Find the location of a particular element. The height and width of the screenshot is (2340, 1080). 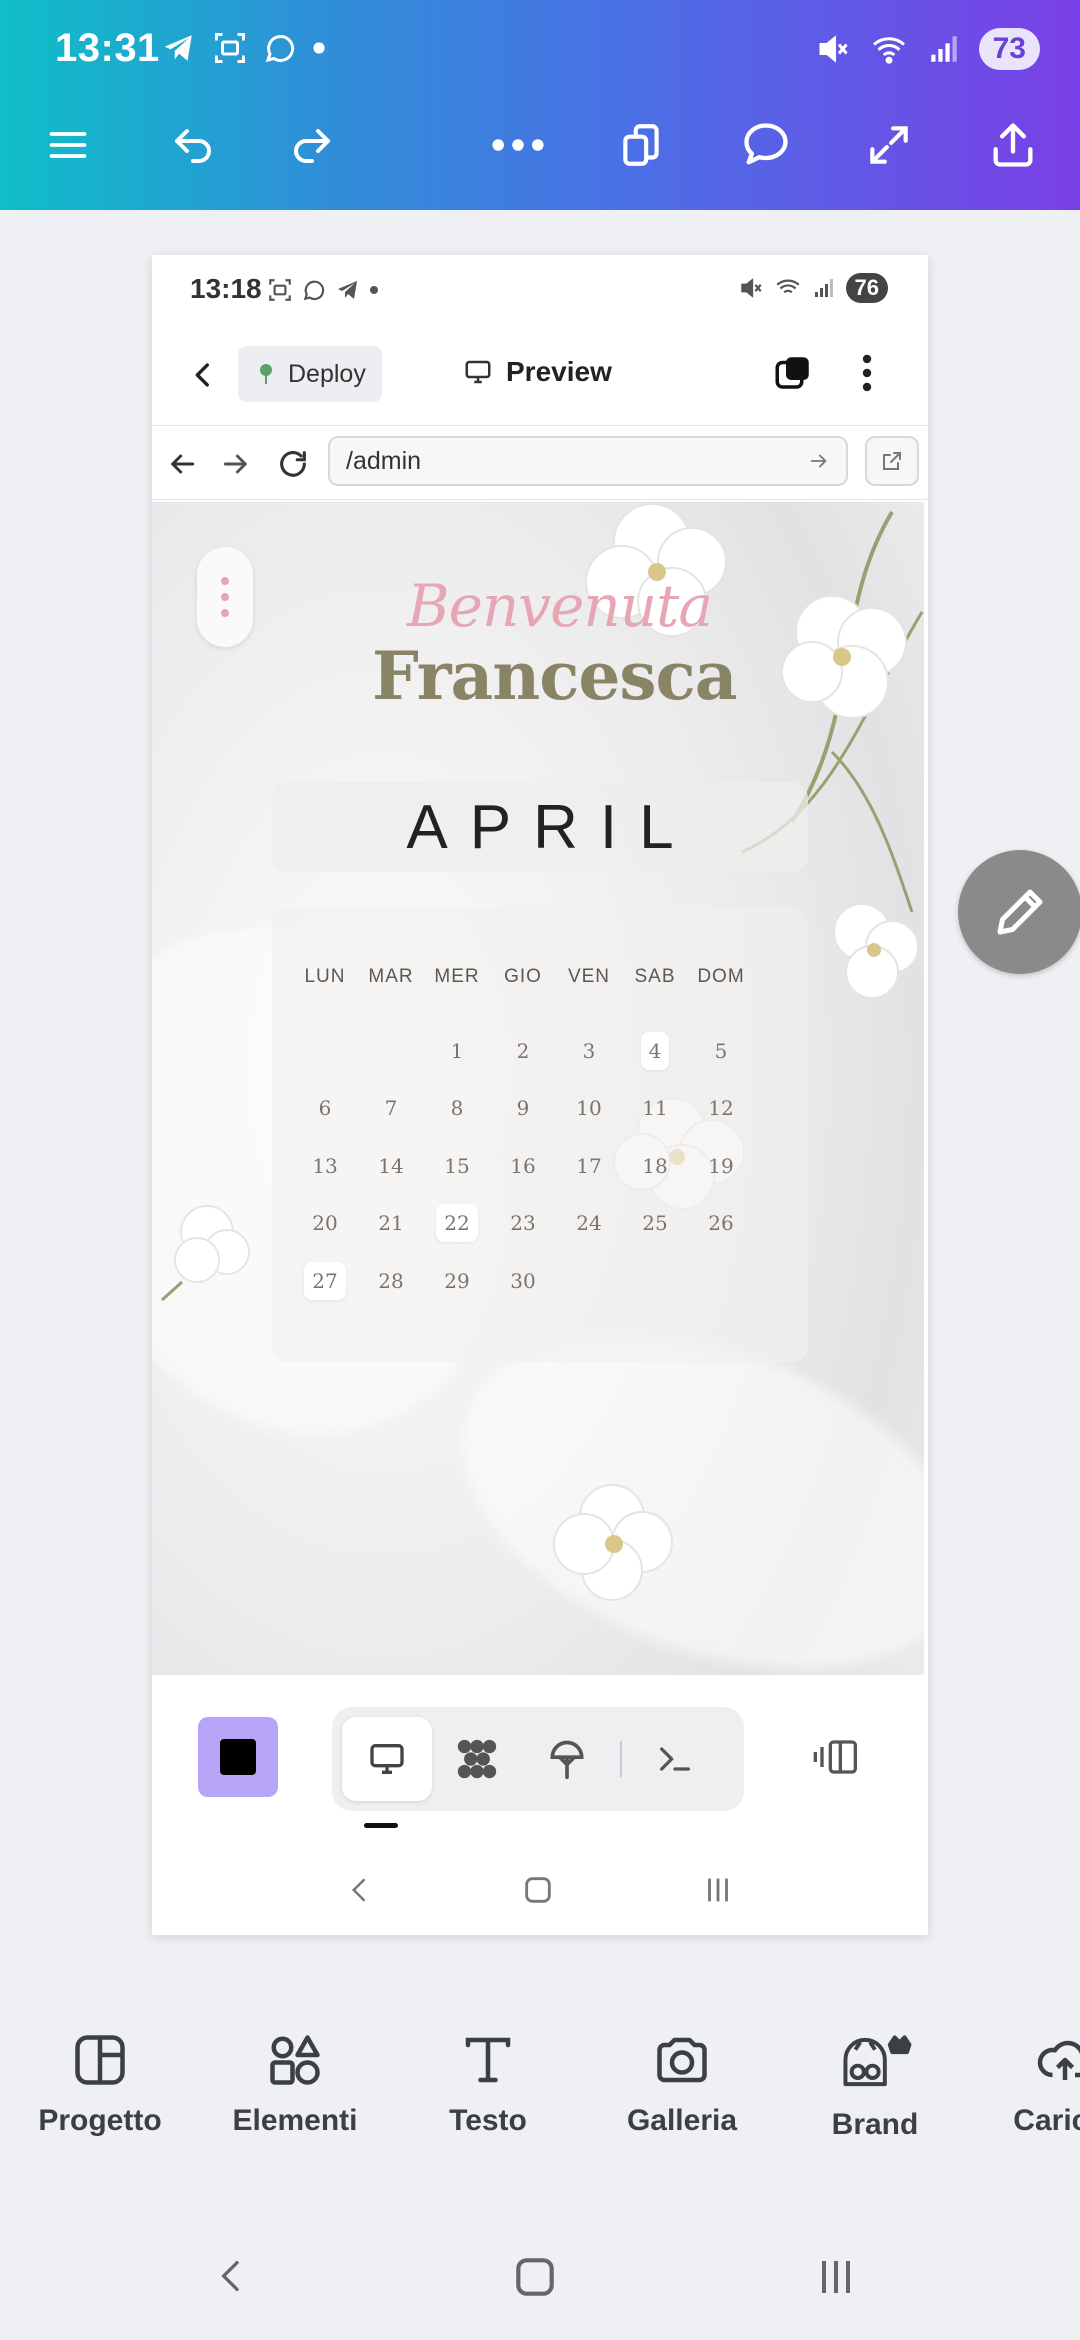

calendar-day-number: 17 is located at coordinates (589, 1165).